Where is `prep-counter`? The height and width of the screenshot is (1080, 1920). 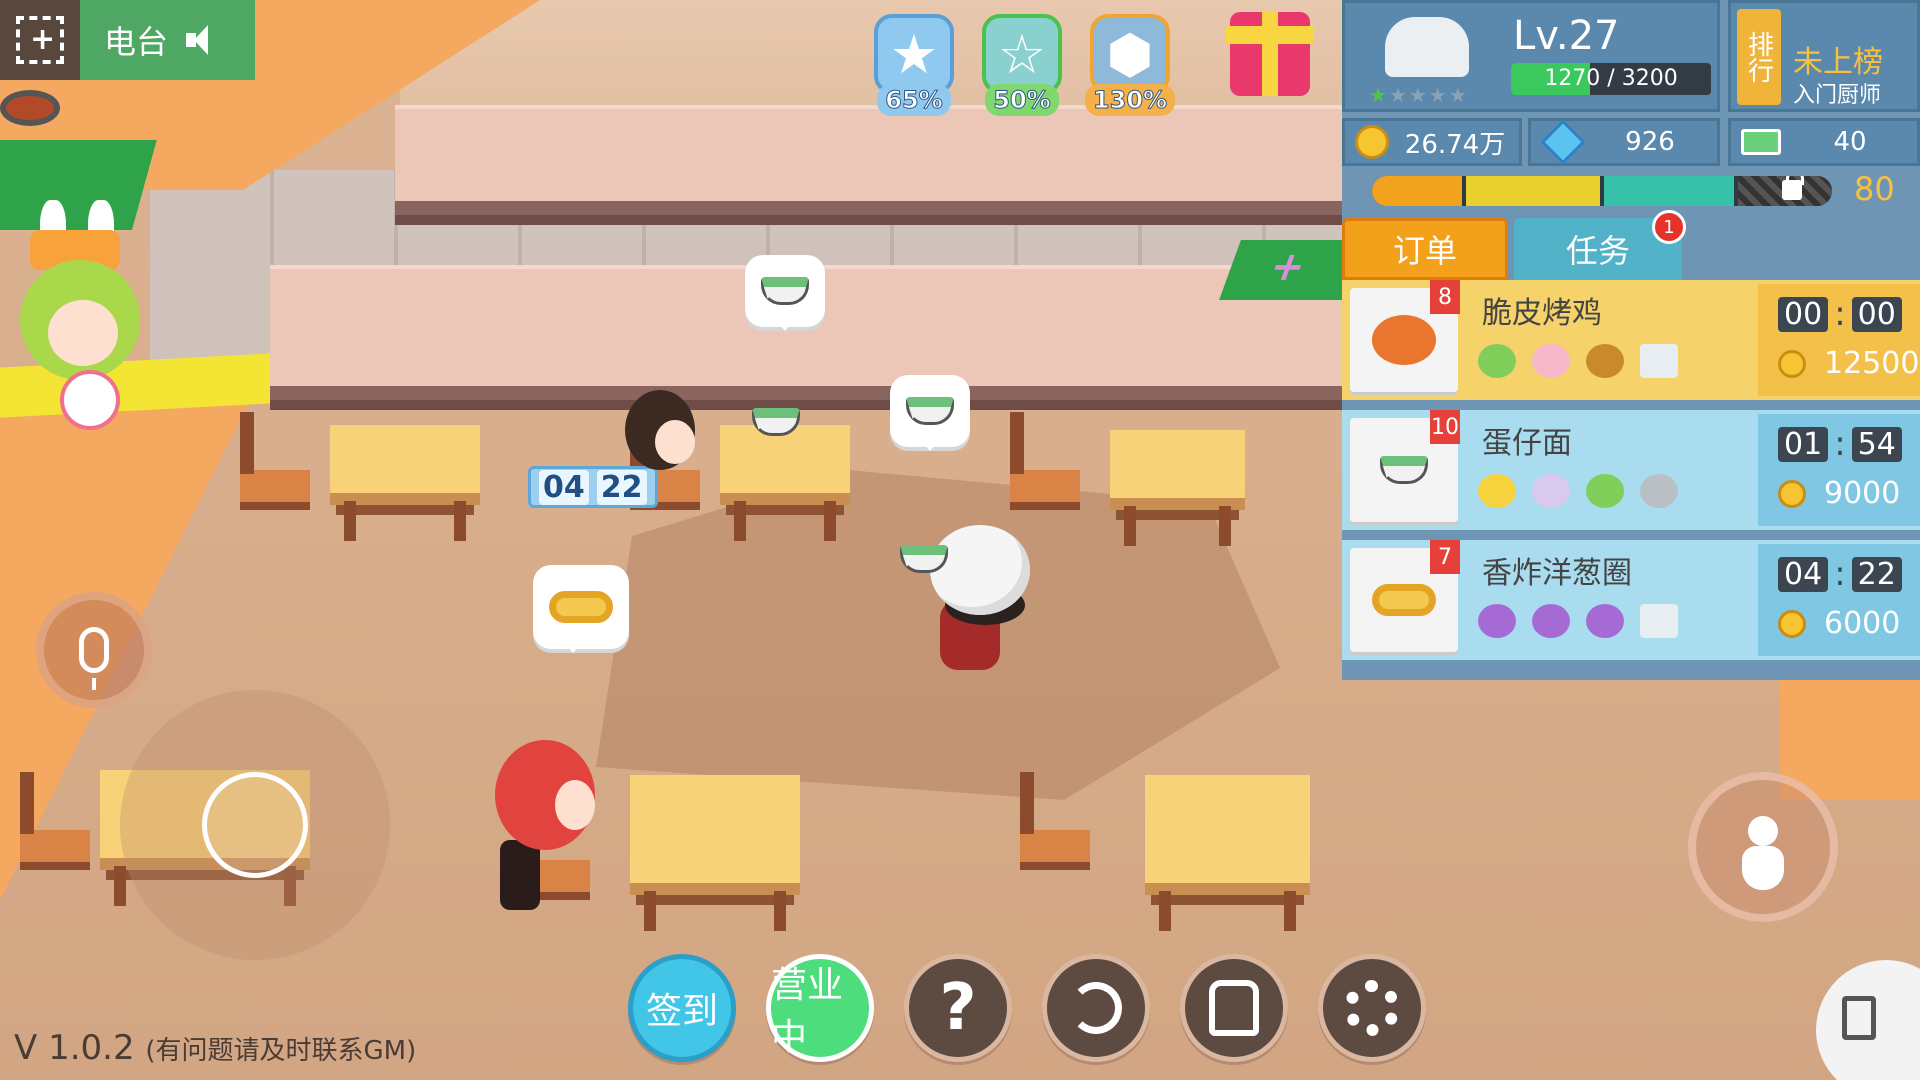 prep-counter is located at coordinates (78, 185).